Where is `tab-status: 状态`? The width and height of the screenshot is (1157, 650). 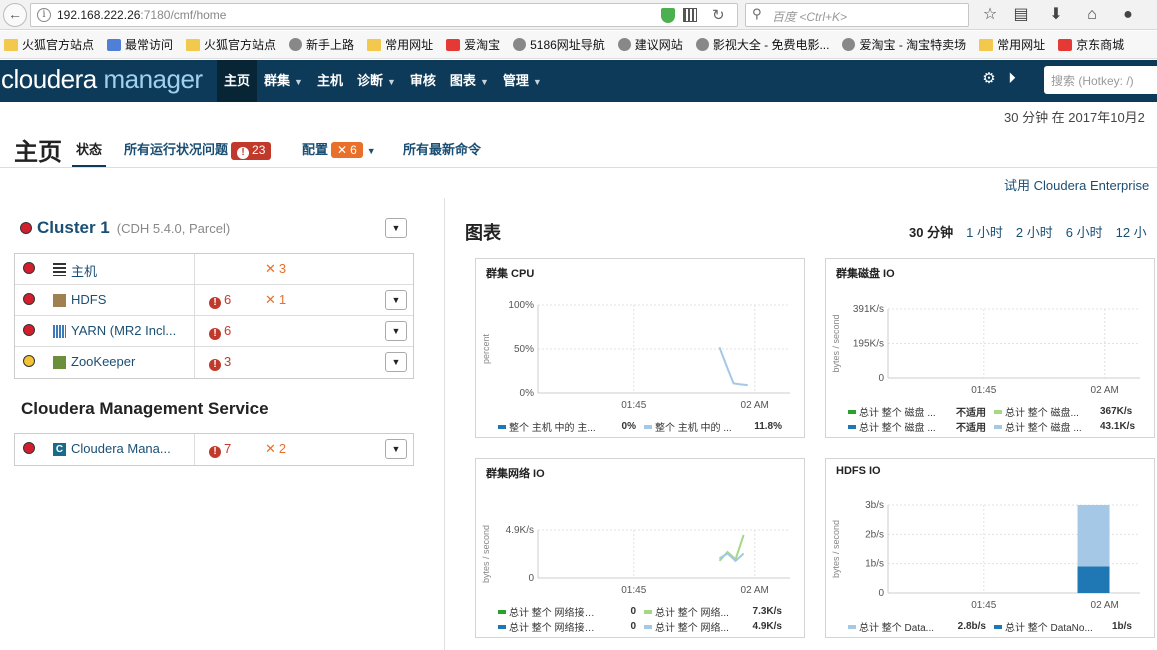
tab-status: 状态 is located at coordinates (89, 153).